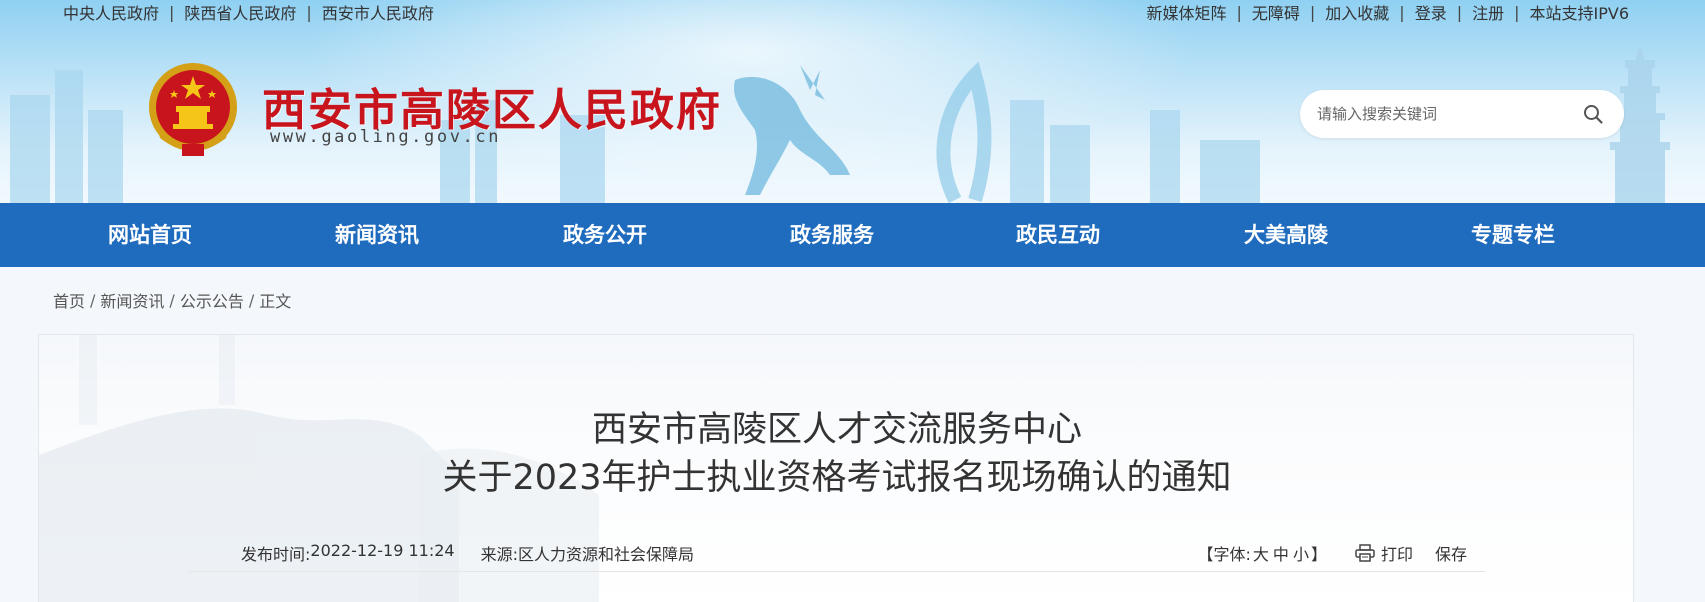 This screenshot has width=1705, height=602. What do you see at coordinates (1580, 12) in the screenshot?
I see `link-ipv6-support: 本站支持IPV6` at bounding box center [1580, 12].